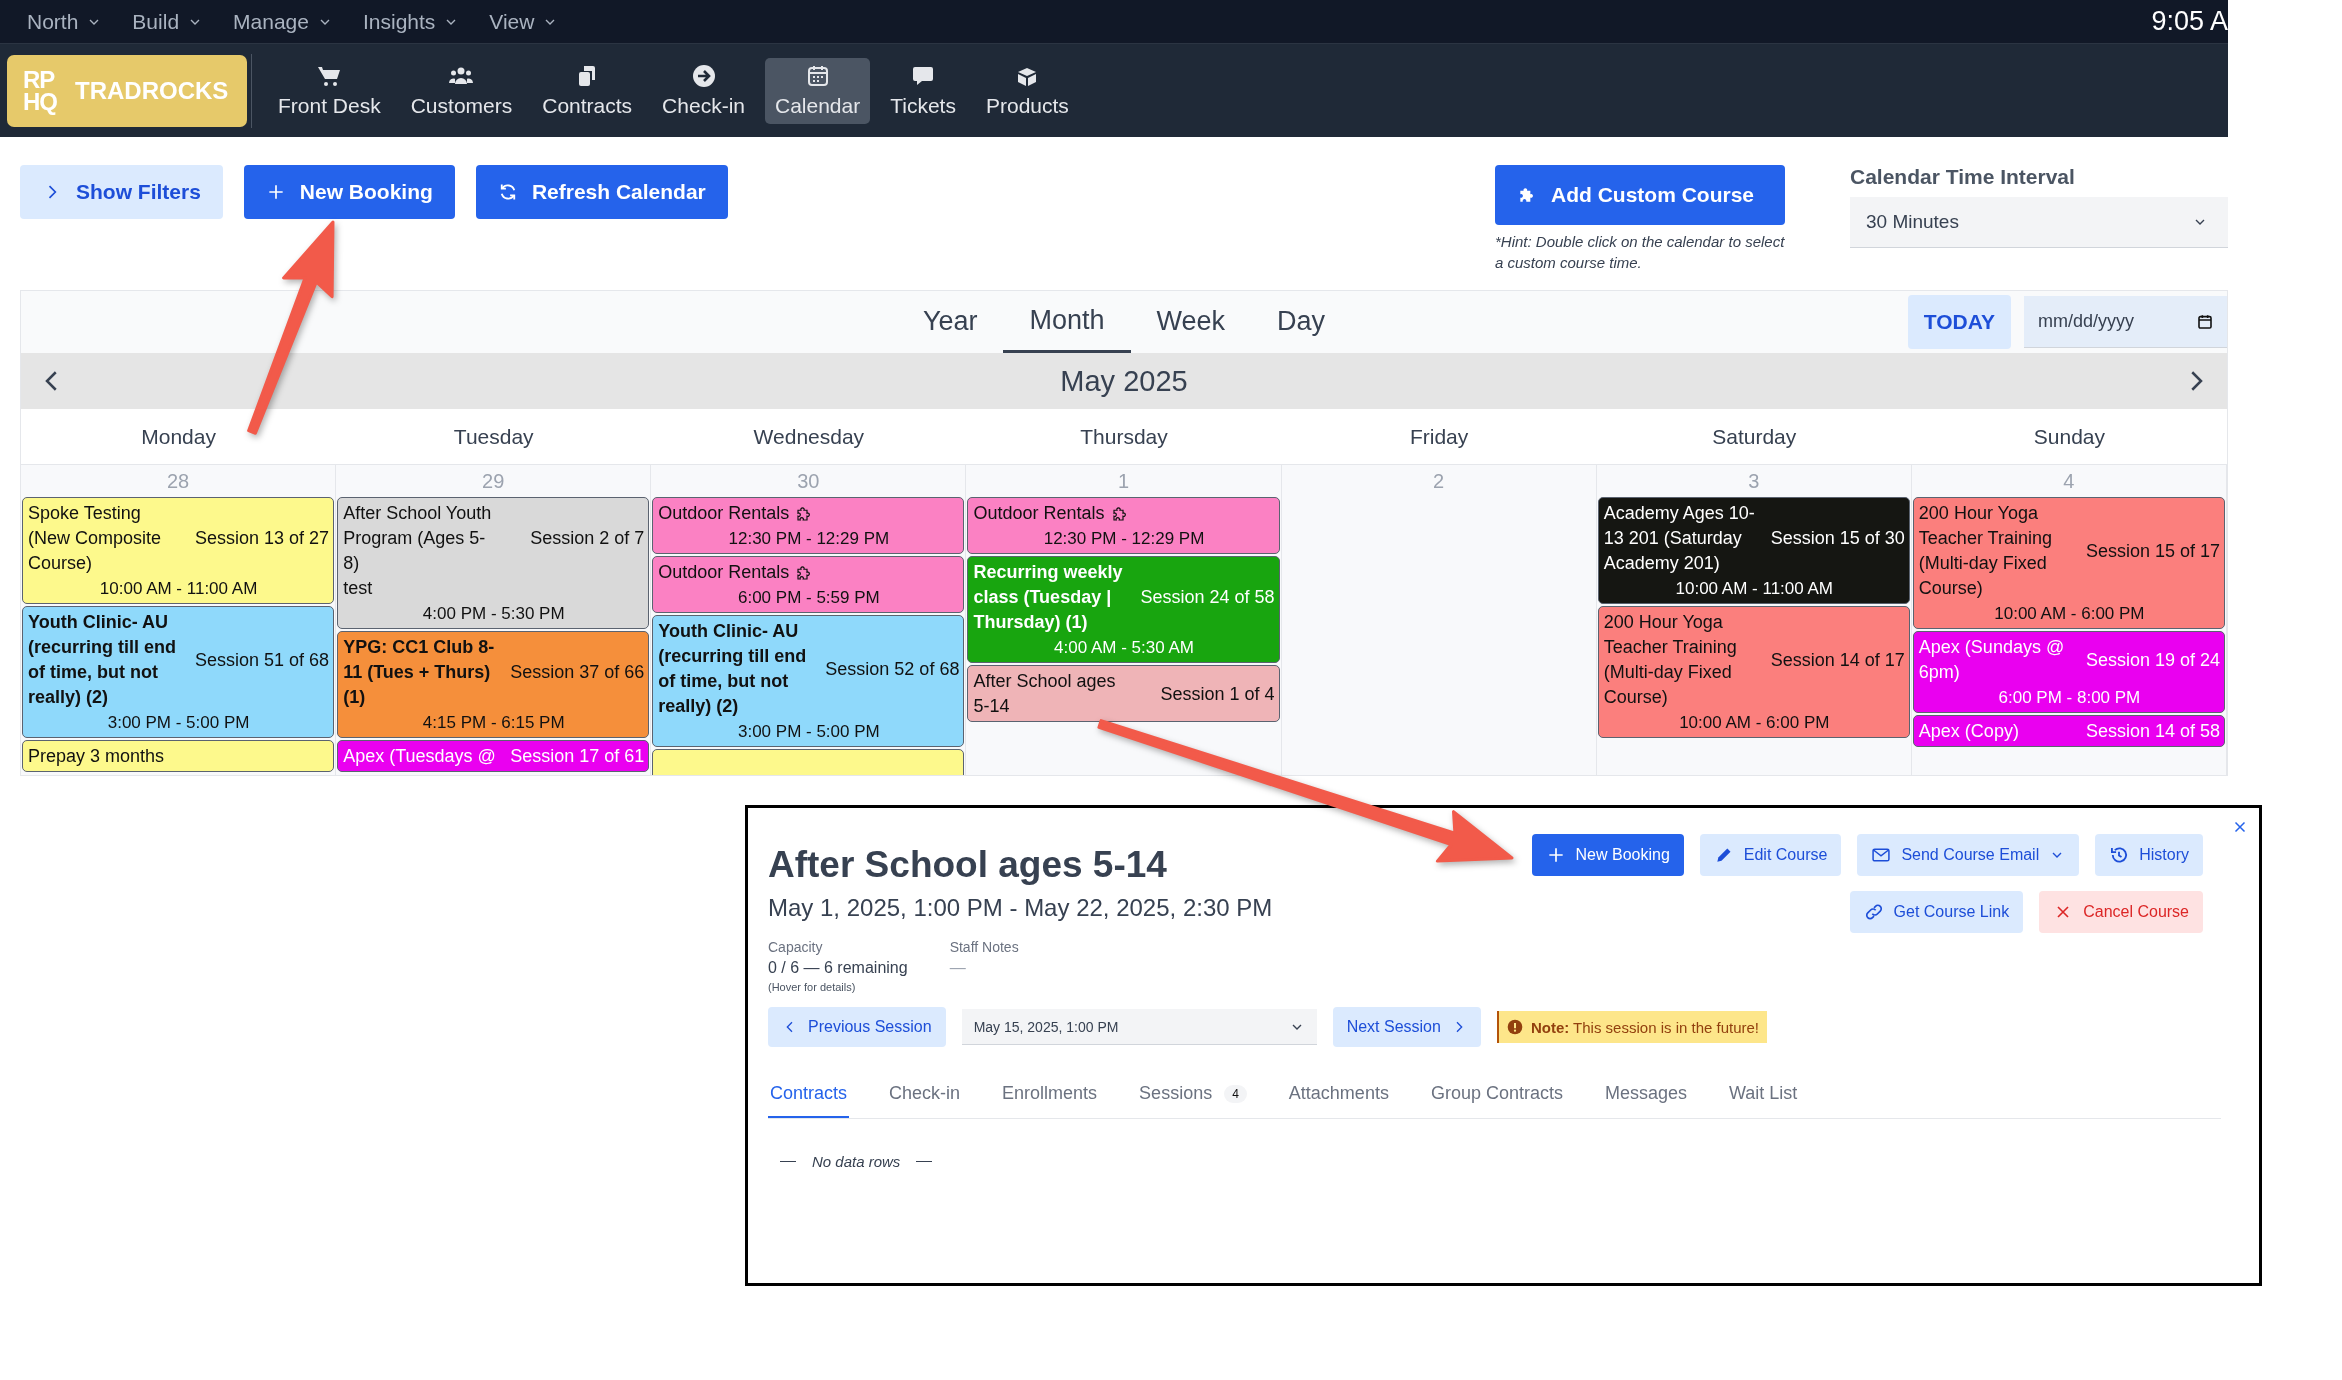  What do you see at coordinates (358, 588) in the screenshot?
I see `event-note: test` at bounding box center [358, 588].